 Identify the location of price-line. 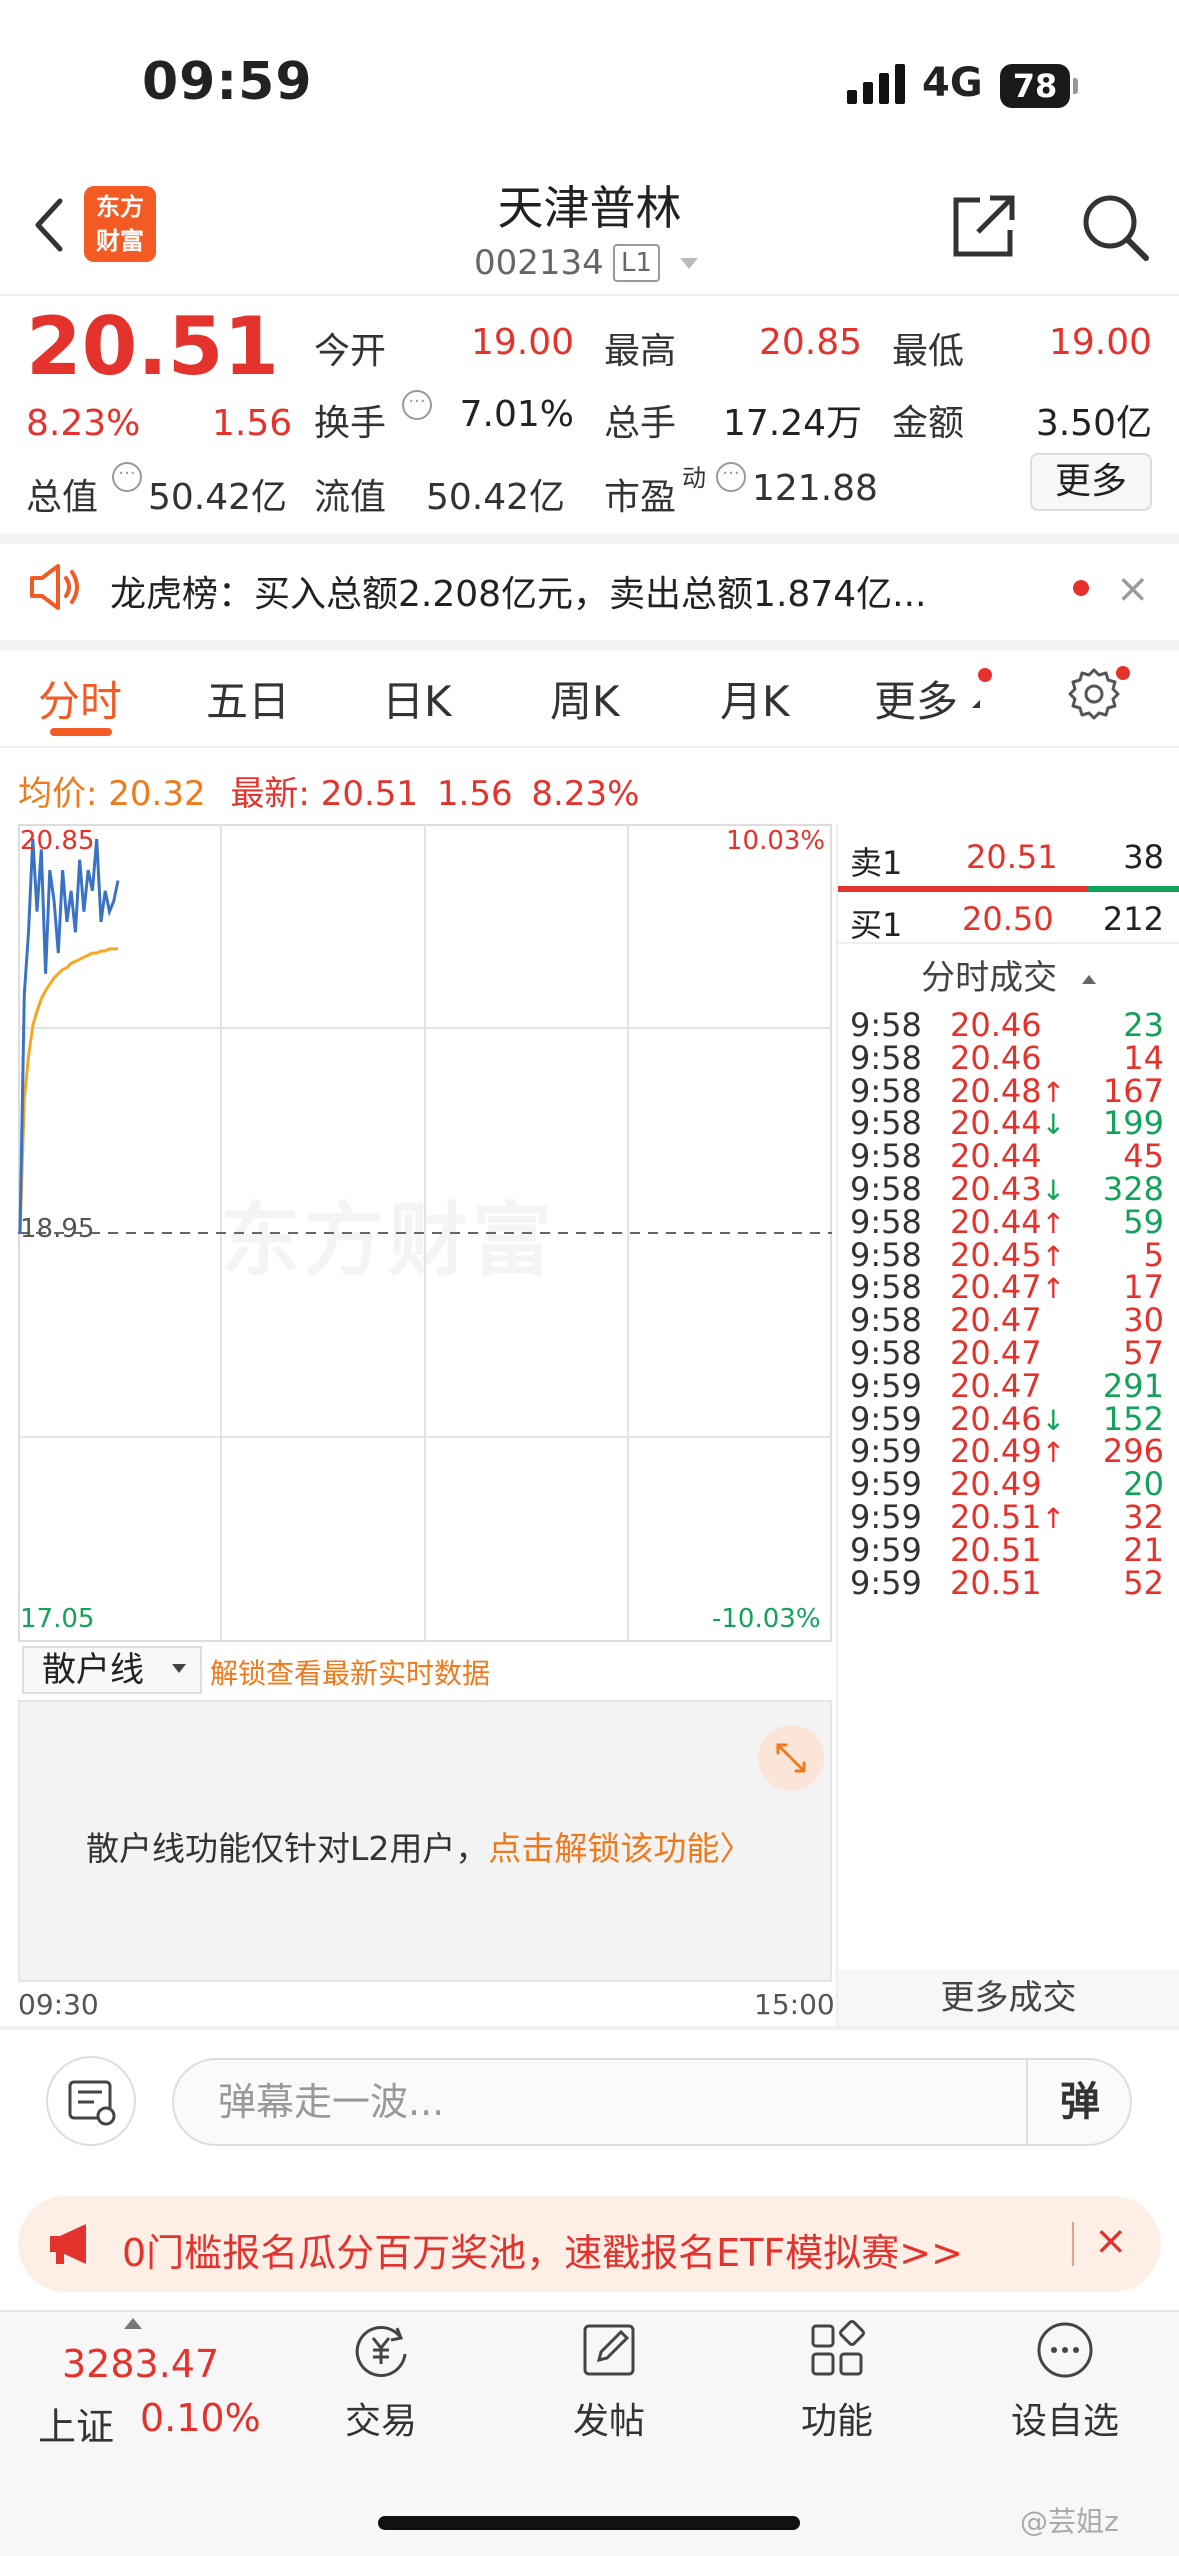
(69, 1036).